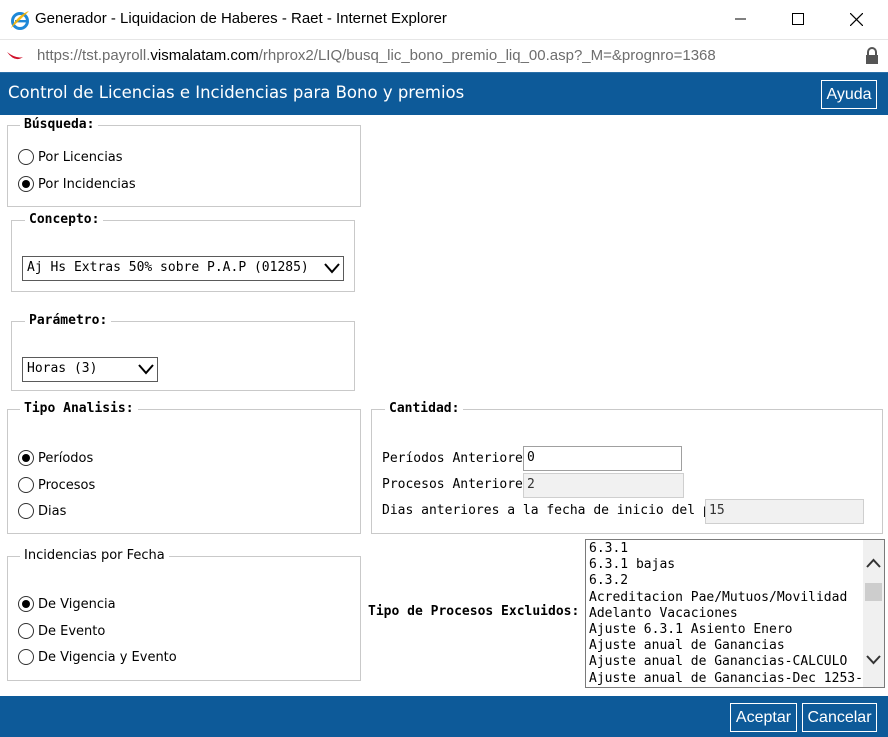 Image resolution: width=888 pixels, height=737 pixels. Describe the element at coordinates (603, 485) in the screenshot. I see `procesos-anteriores-input: 2` at that location.